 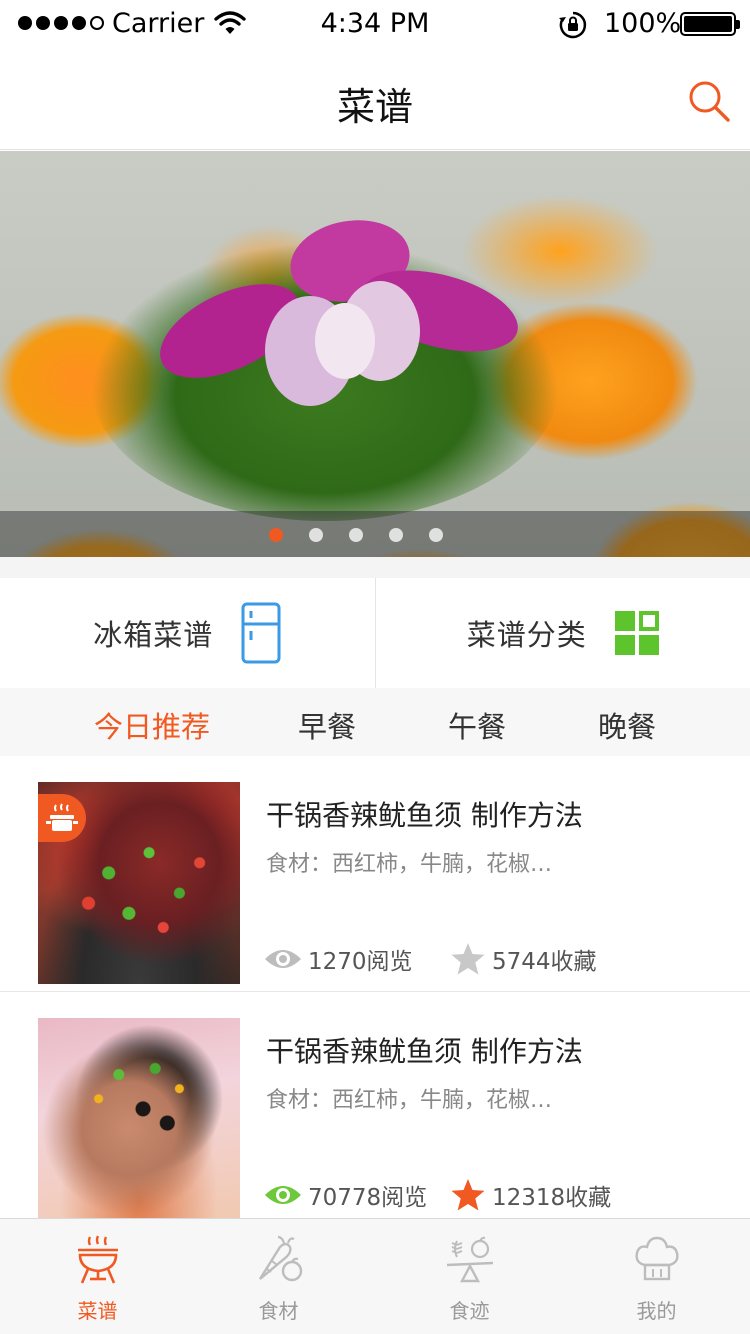 I want to click on battery-icon, so click(x=710, y=24).